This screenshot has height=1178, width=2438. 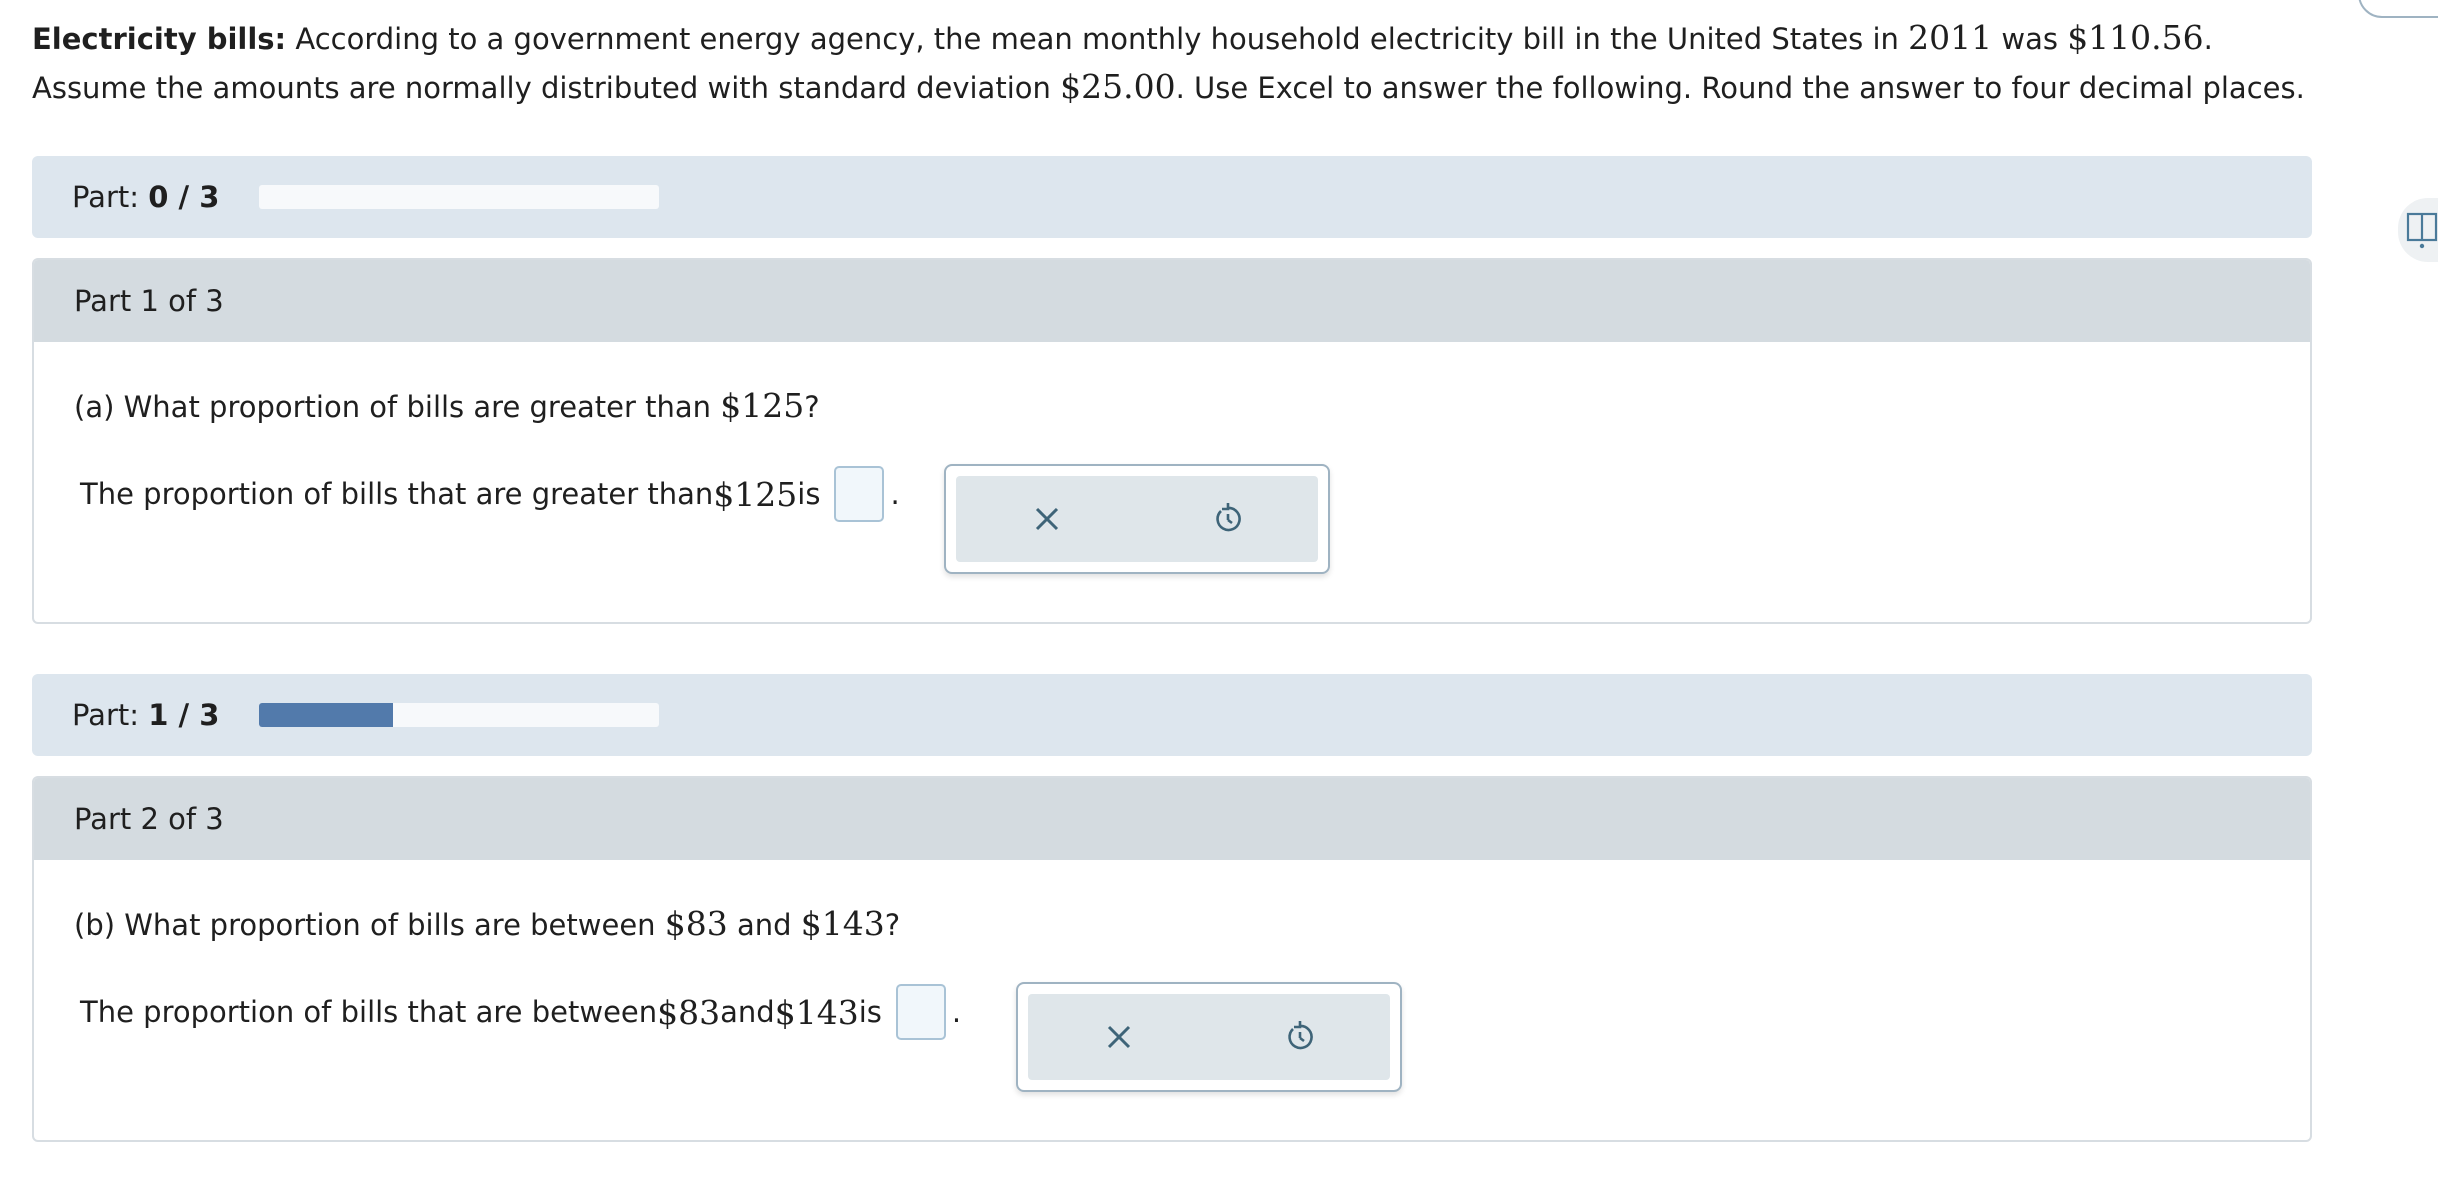 I want to click on part-header: Part 1 of 3, so click(x=1172, y=301).